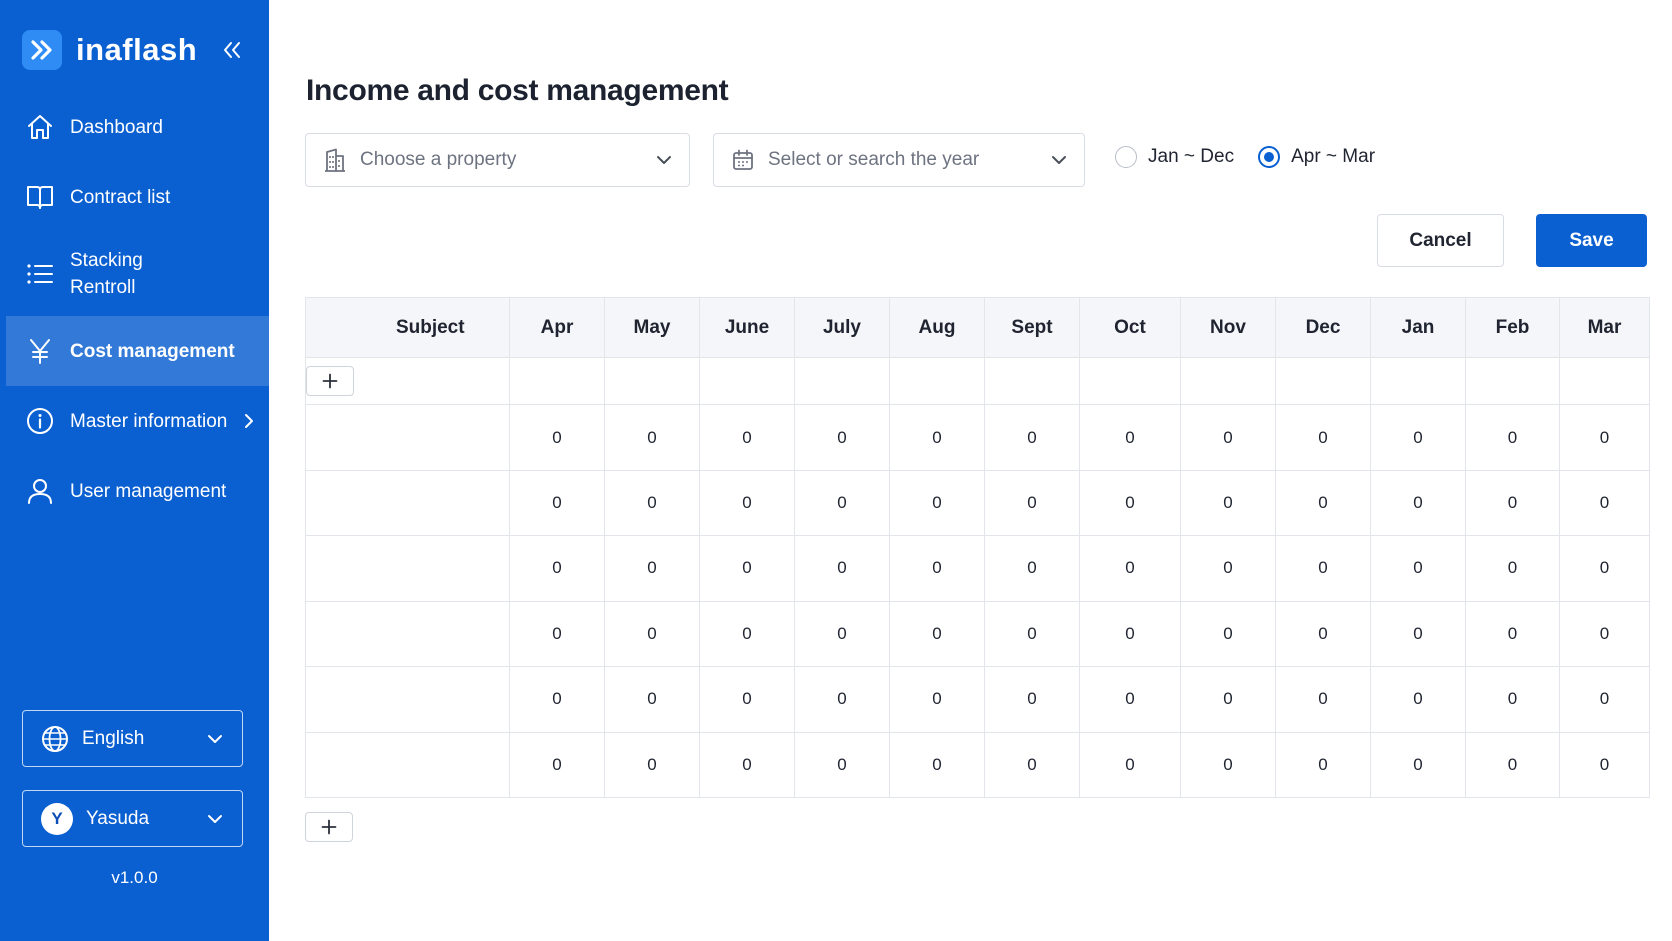 The height and width of the screenshot is (941, 1672). Describe the element at coordinates (137, 491) in the screenshot. I see `sidebar-item-user-management: User management` at that location.